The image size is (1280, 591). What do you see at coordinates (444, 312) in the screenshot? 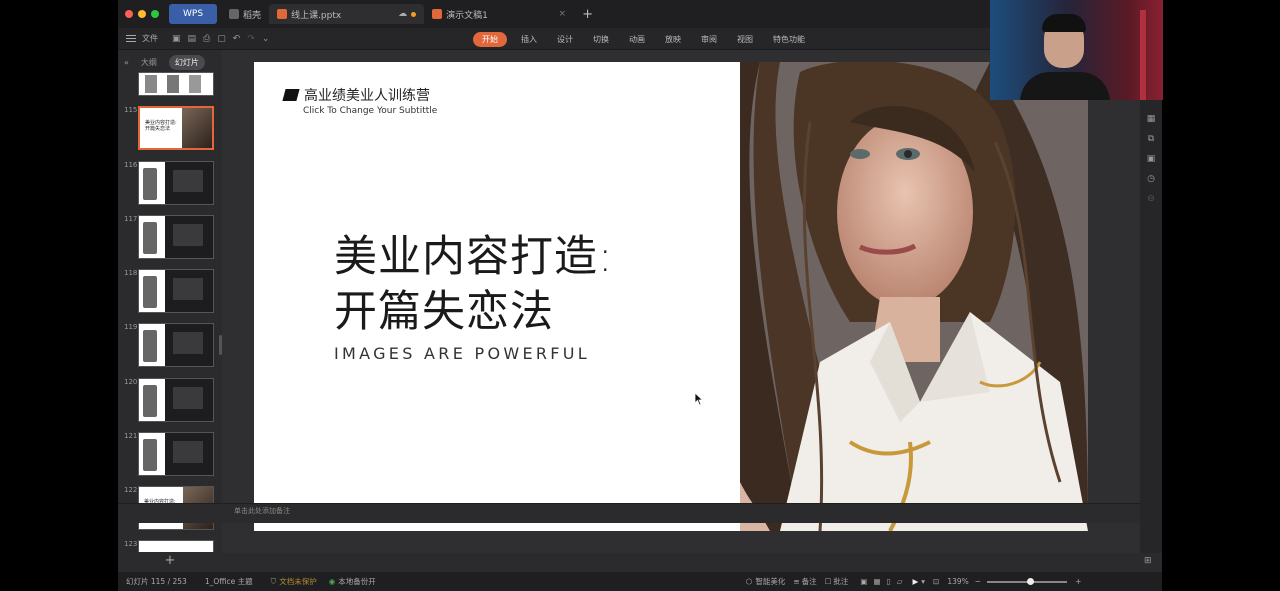
I see `heading-line-2: 开篇失恋法` at bounding box center [444, 312].